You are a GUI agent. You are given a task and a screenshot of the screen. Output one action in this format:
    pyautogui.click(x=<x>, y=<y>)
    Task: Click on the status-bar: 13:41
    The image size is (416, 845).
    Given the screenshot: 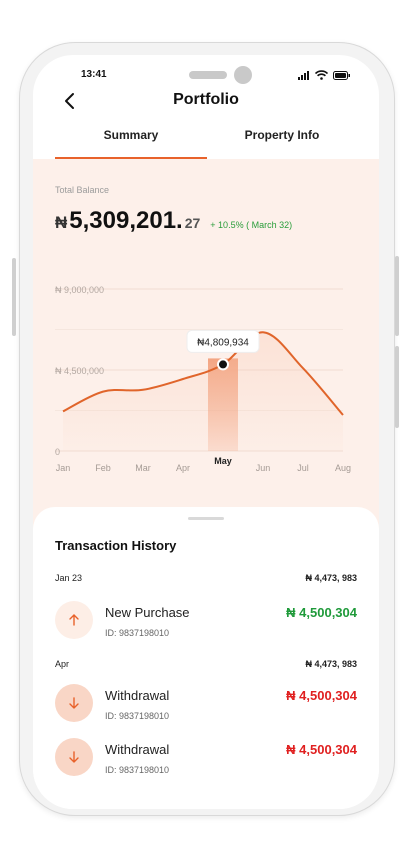 What is the action you would take?
    pyautogui.click(x=206, y=75)
    